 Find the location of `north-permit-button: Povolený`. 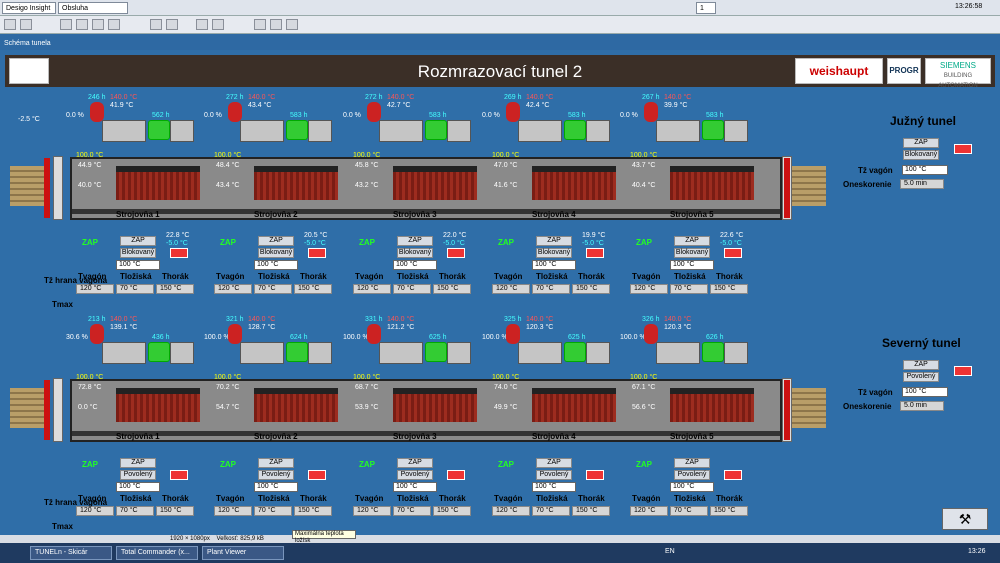

north-permit-button: Povolený is located at coordinates (921, 377).